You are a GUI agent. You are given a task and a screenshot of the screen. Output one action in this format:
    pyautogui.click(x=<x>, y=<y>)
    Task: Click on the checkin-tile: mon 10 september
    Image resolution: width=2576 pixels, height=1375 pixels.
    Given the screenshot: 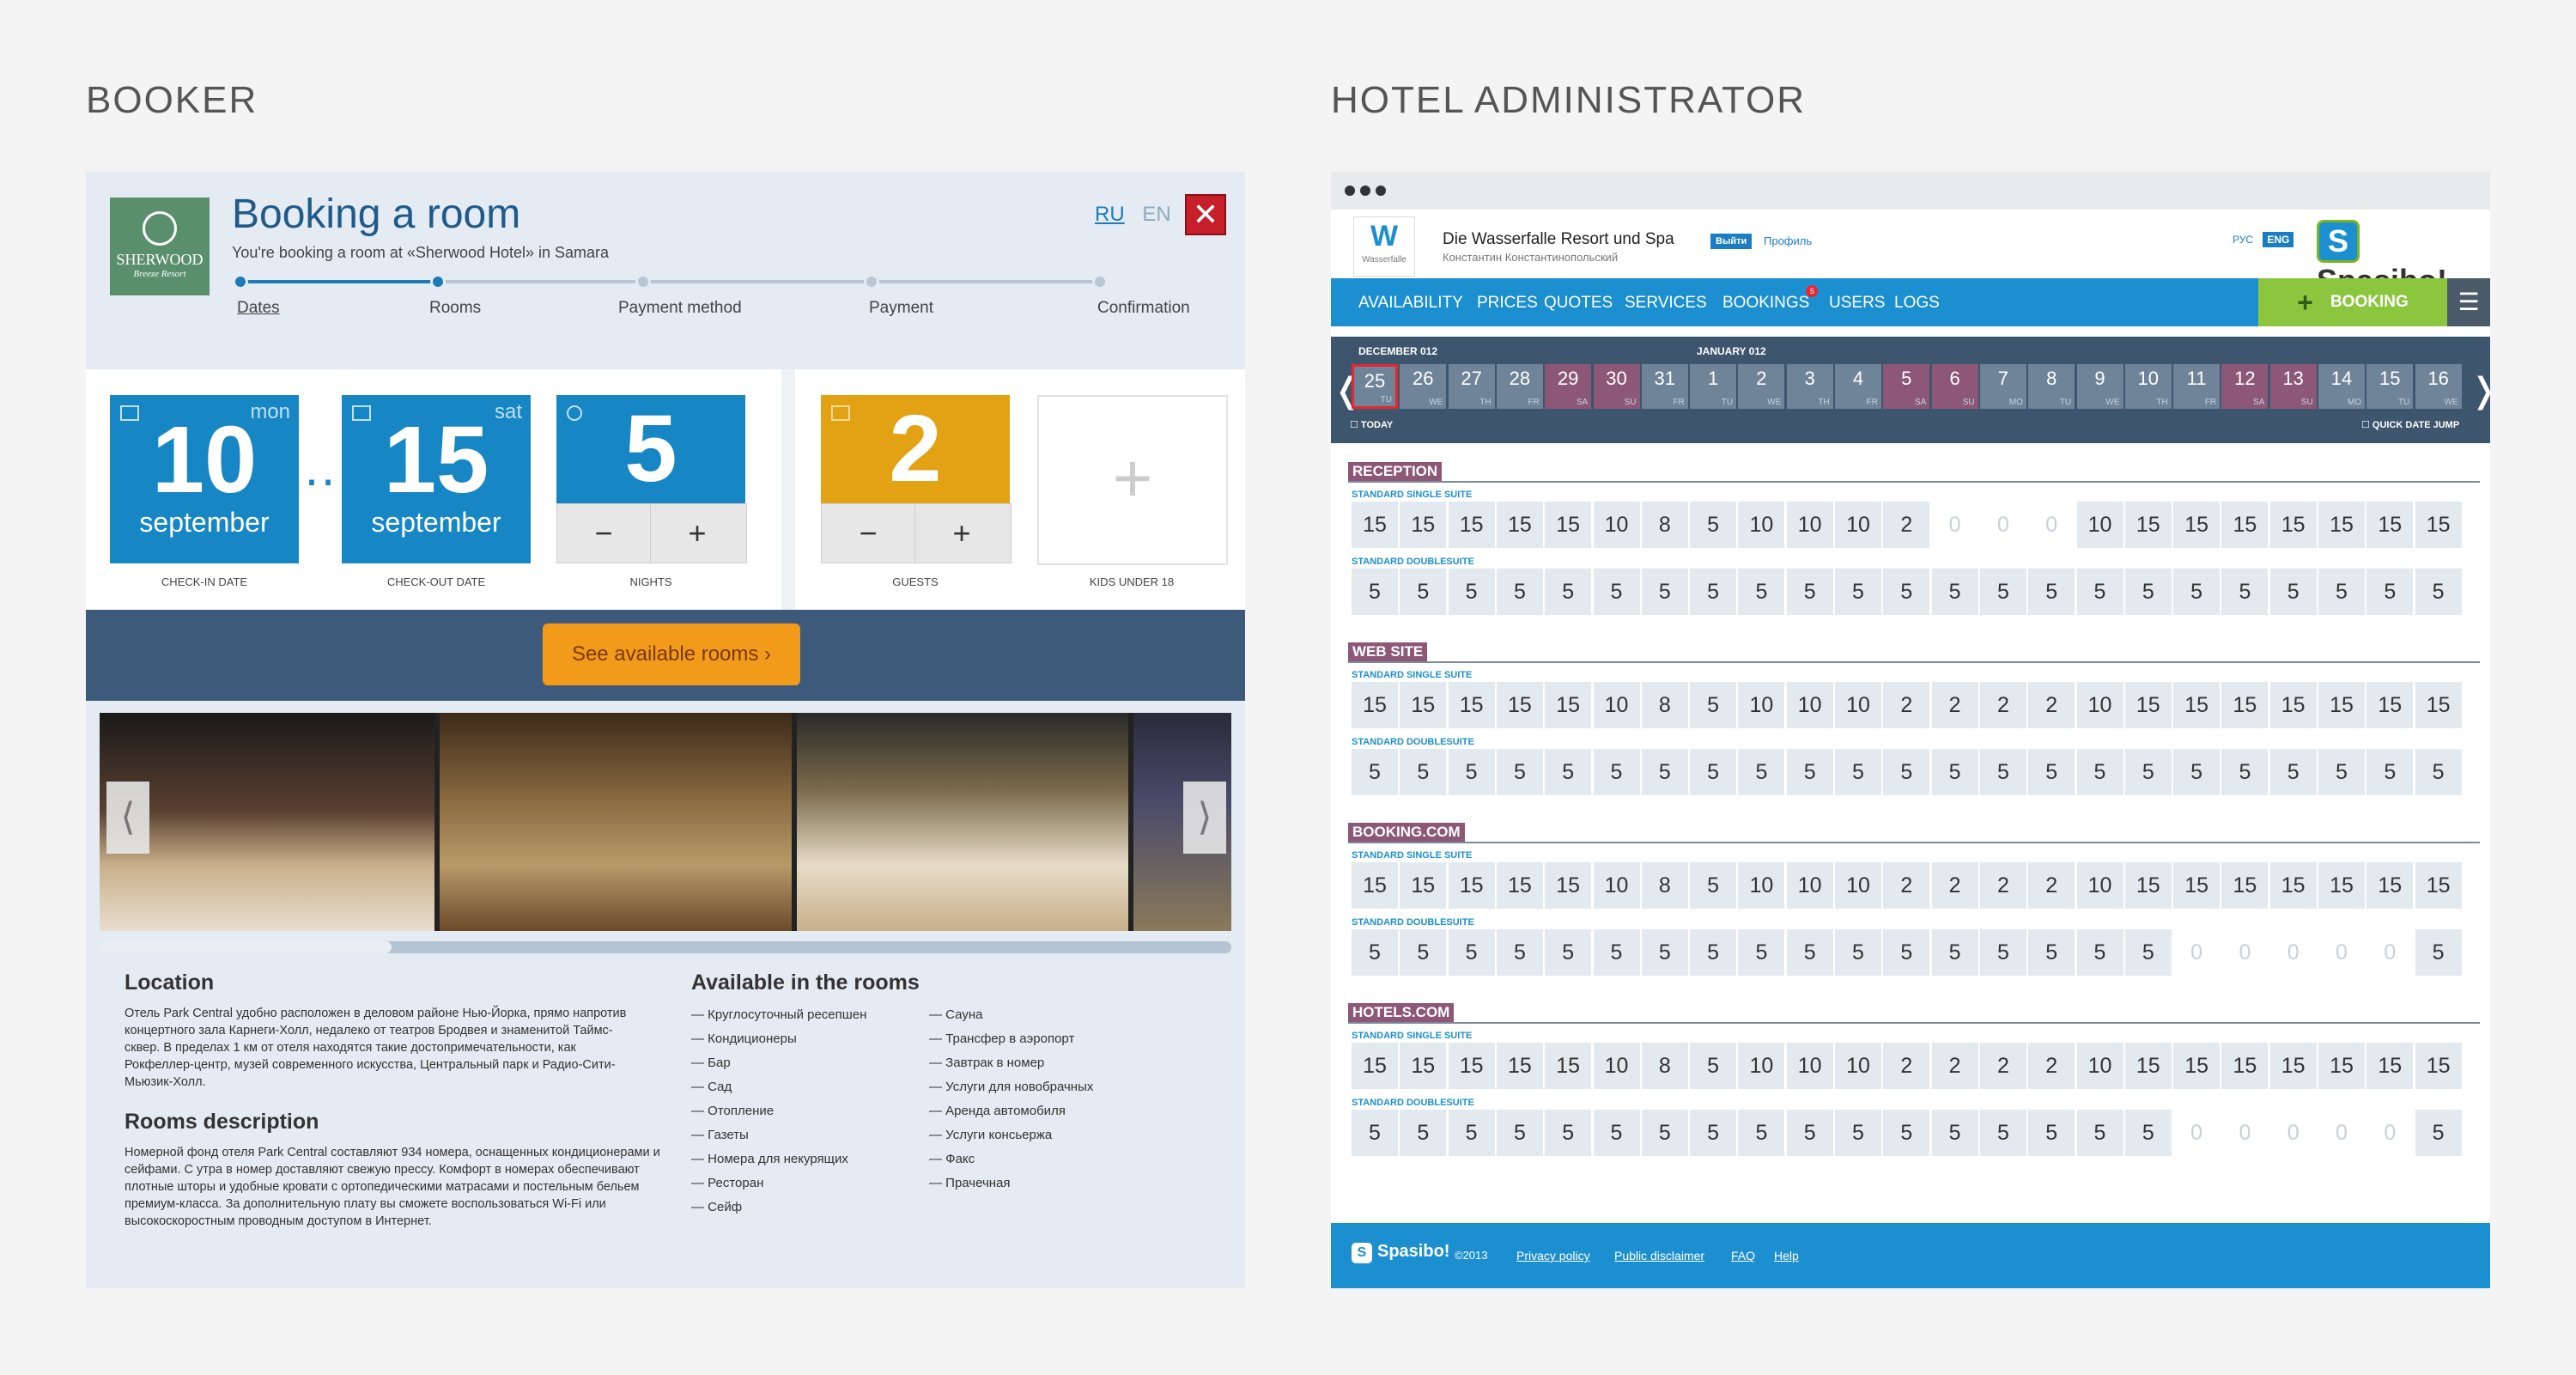 What is the action you would take?
    pyautogui.click(x=204, y=479)
    